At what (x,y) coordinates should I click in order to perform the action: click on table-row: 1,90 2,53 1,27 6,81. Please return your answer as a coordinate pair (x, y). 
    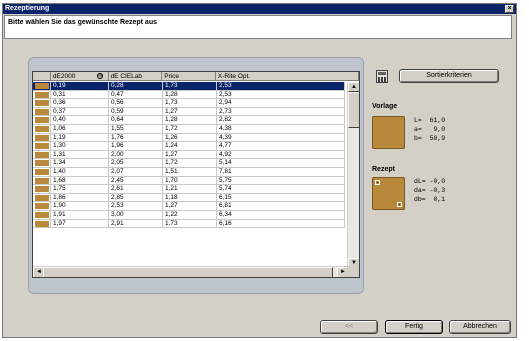
    Looking at the image, I should click on (189, 206).